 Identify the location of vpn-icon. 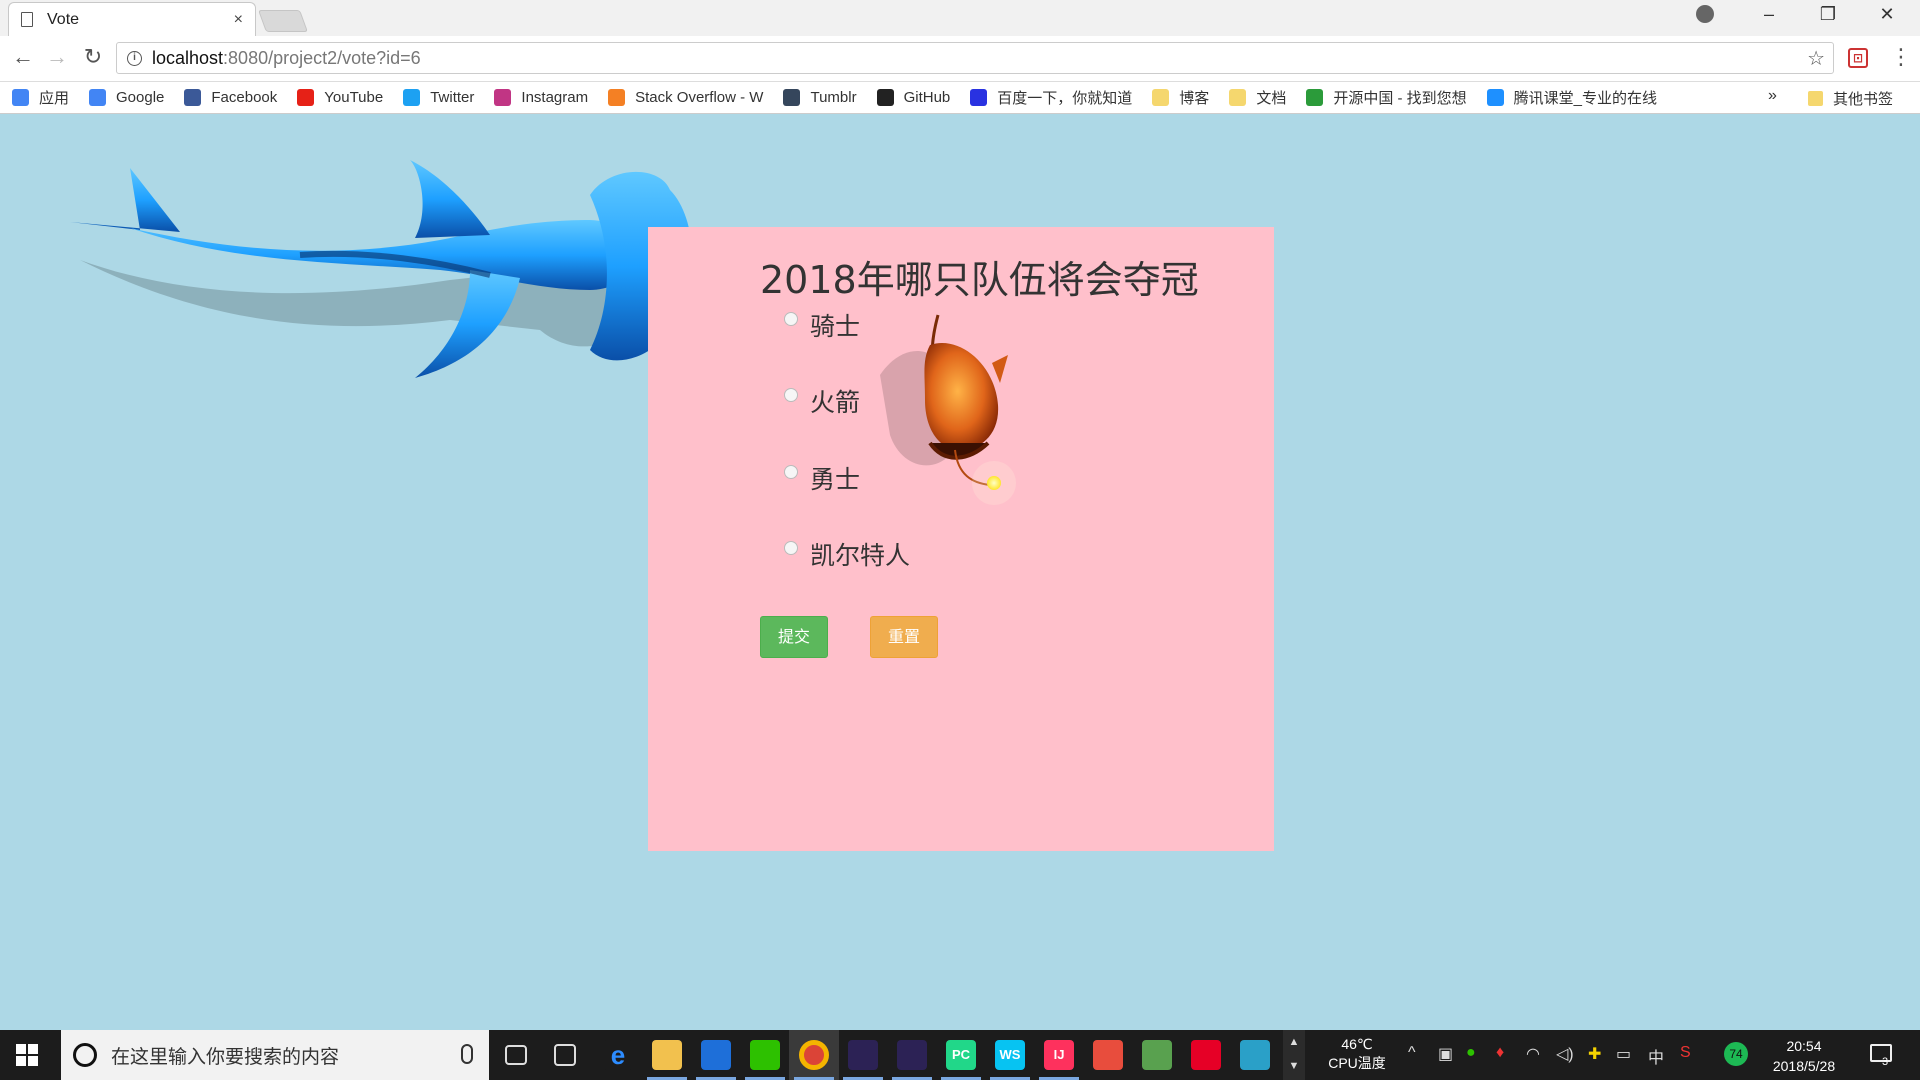
(1255, 1055).